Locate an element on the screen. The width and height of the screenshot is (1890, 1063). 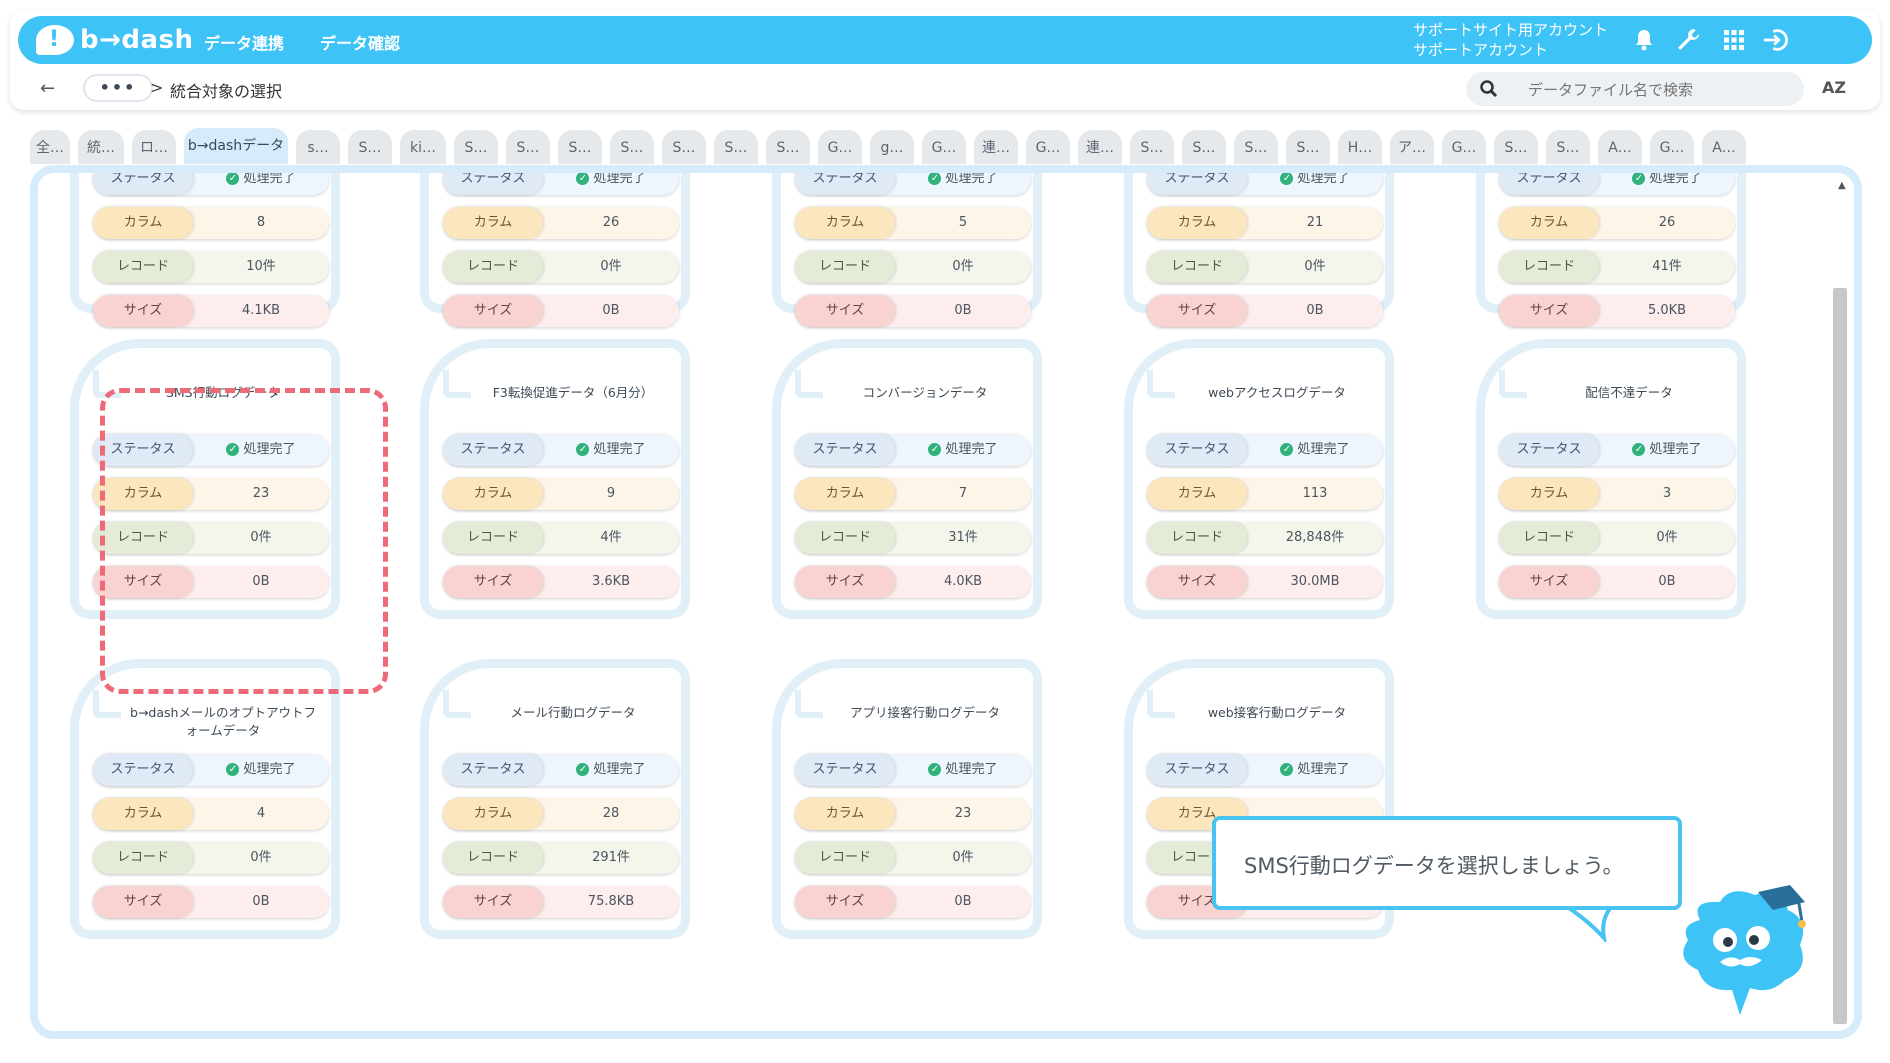
row-value: 9 is located at coordinates (611, 493).